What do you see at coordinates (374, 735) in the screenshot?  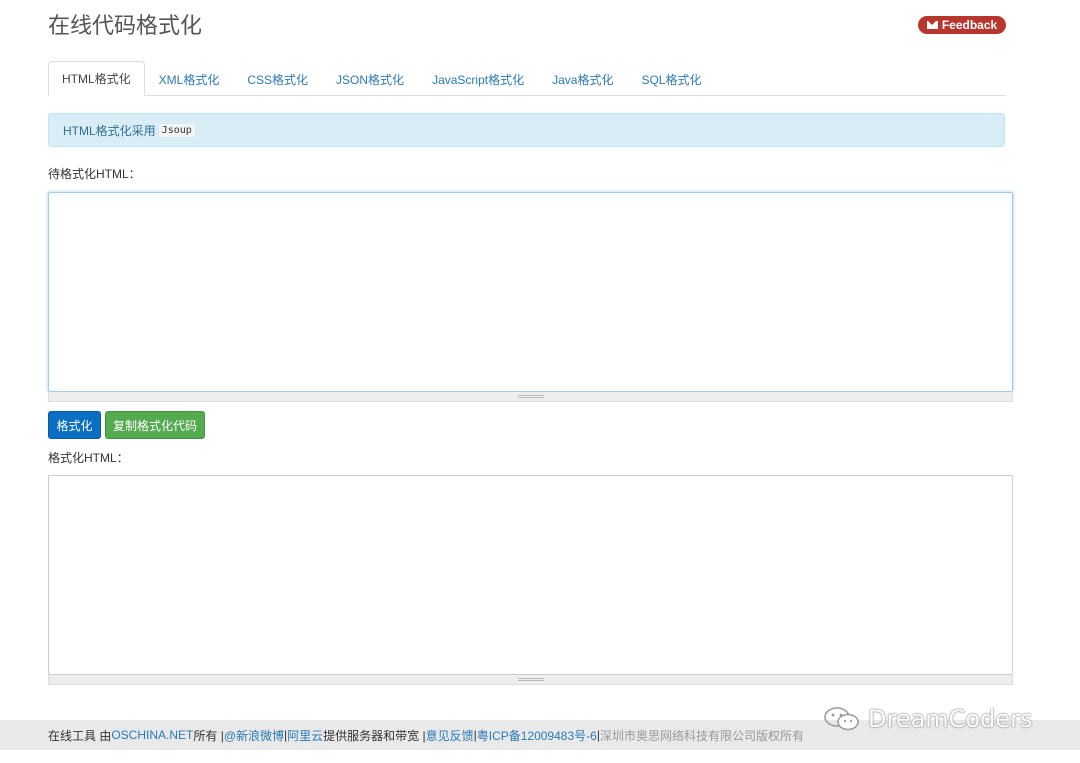 I see `footer-provides: 提供服务器和带宽 |` at bounding box center [374, 735].